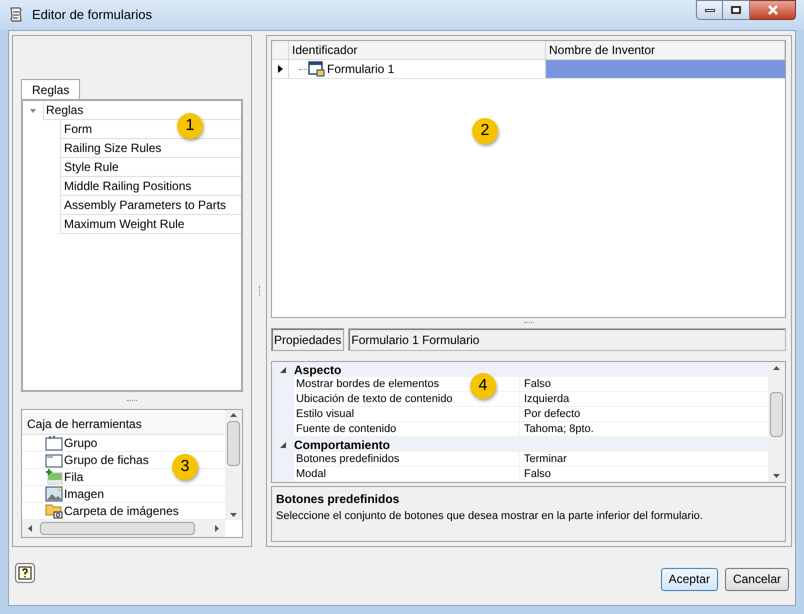  Describe the element at coordinates (150, 186) in the screenshot. I see `tree-item: Middle Railing Positions` at that location.